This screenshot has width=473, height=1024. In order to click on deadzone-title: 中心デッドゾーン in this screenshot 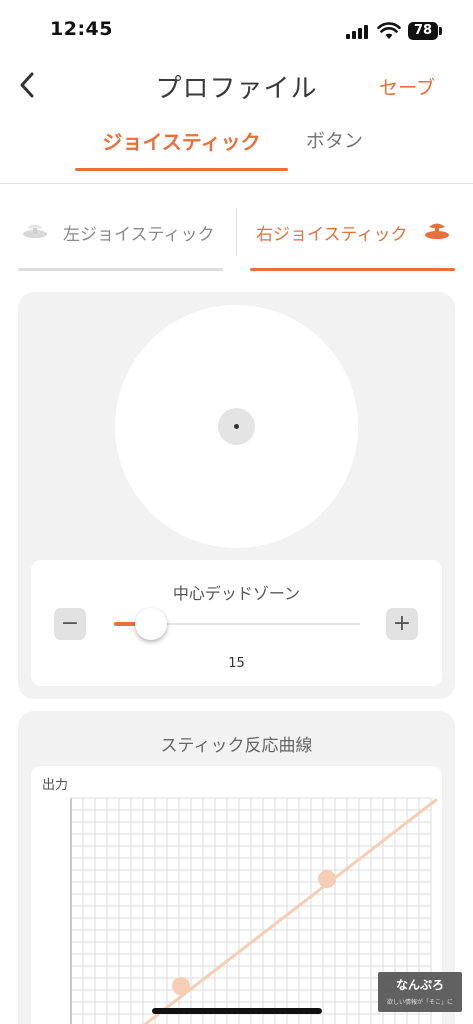, I will do `click(236, 593)`.